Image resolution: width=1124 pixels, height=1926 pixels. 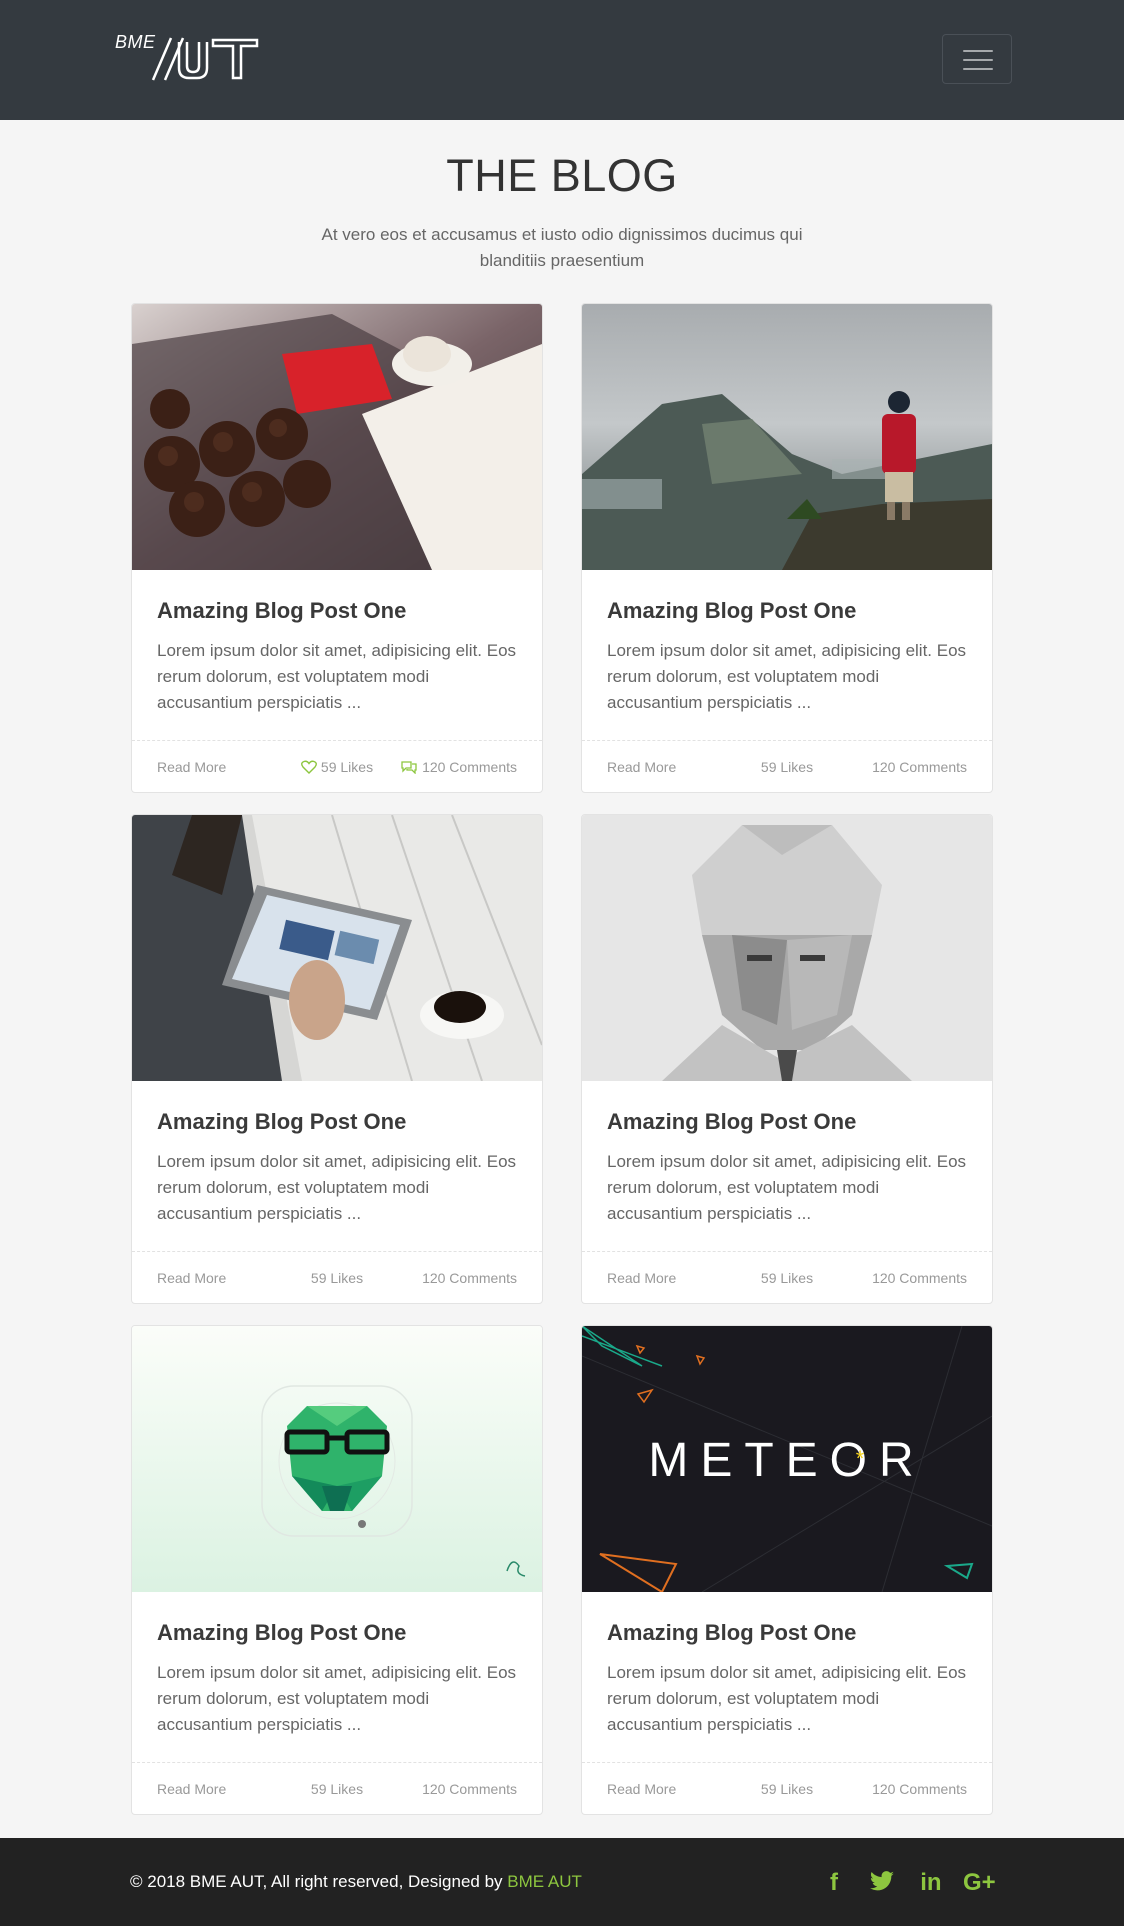 What do you see at coordinates (906, 1883) in the screenshot?
I see `social-links: f in G+` at bounding box center [906, 1883].